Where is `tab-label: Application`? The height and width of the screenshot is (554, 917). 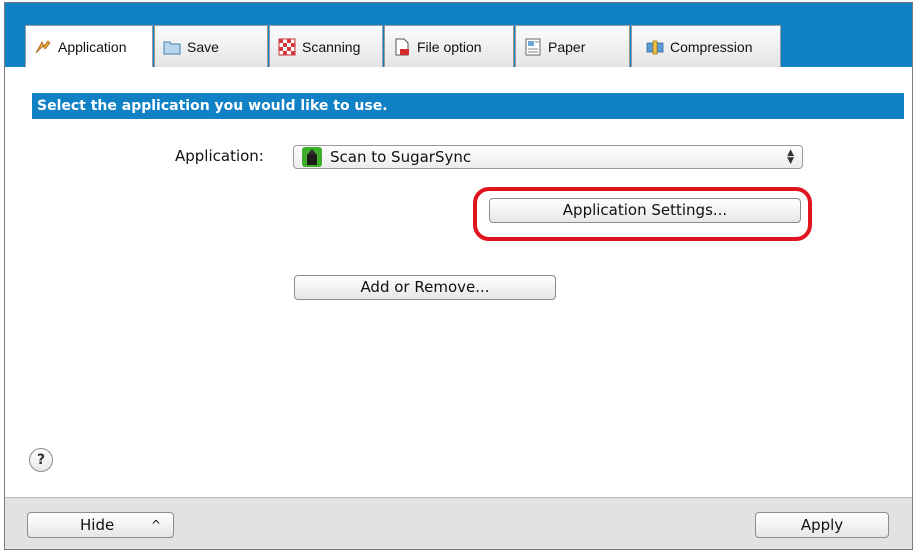 tab-label: Application is located at coordinates (92, 47).